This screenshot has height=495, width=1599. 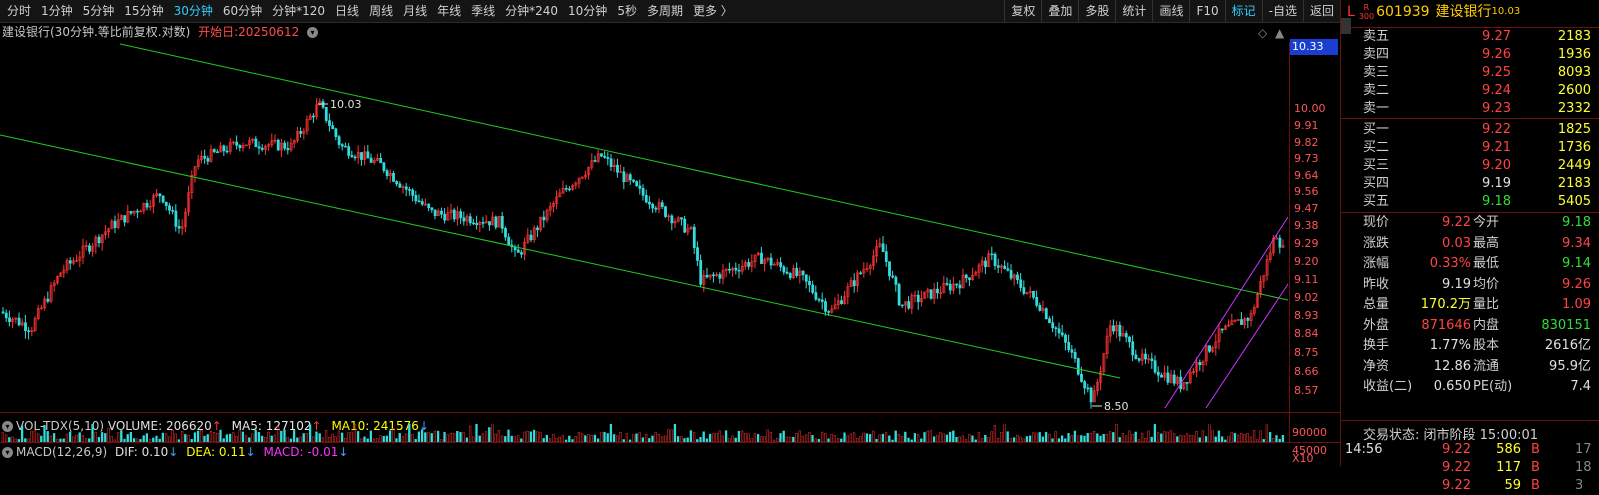 What do you see at coordinates (193, 11) in the screenshot?
I see `period-tab: 30分钟` at bounding box center [193, 11].